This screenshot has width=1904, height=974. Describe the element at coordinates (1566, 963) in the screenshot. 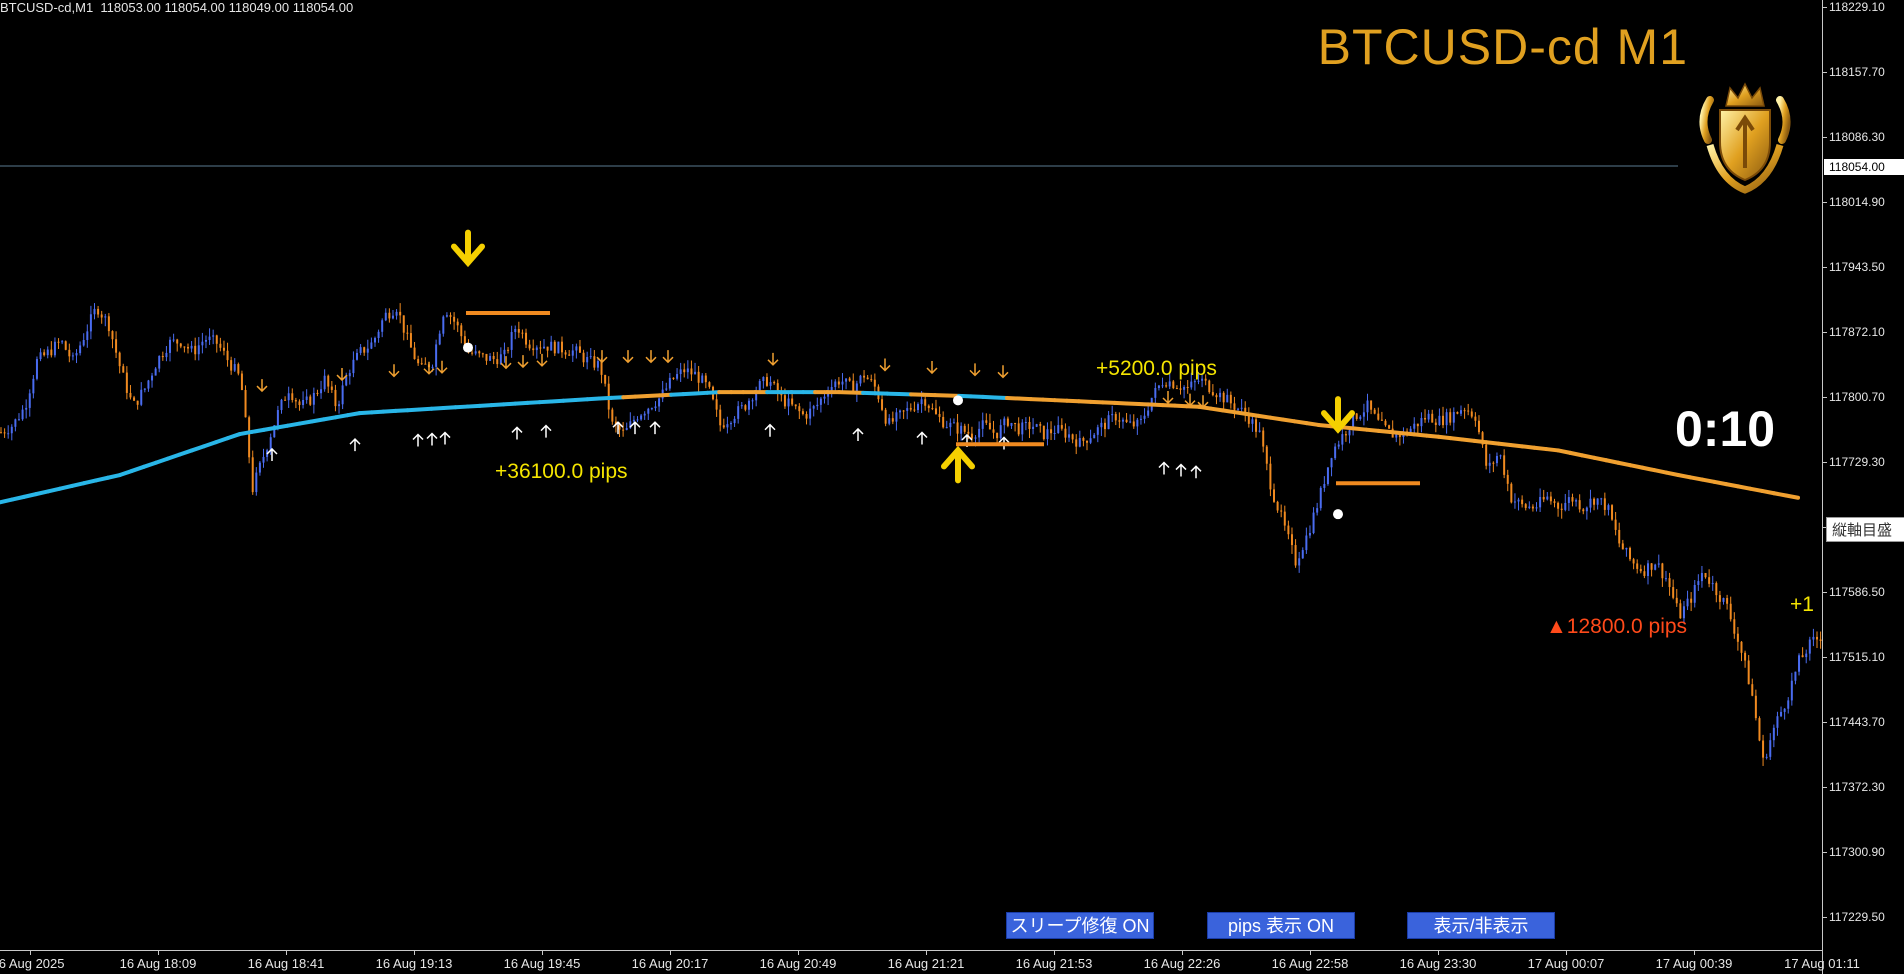

I see `time-axis-label: 17 Aug 00:07` at that location.